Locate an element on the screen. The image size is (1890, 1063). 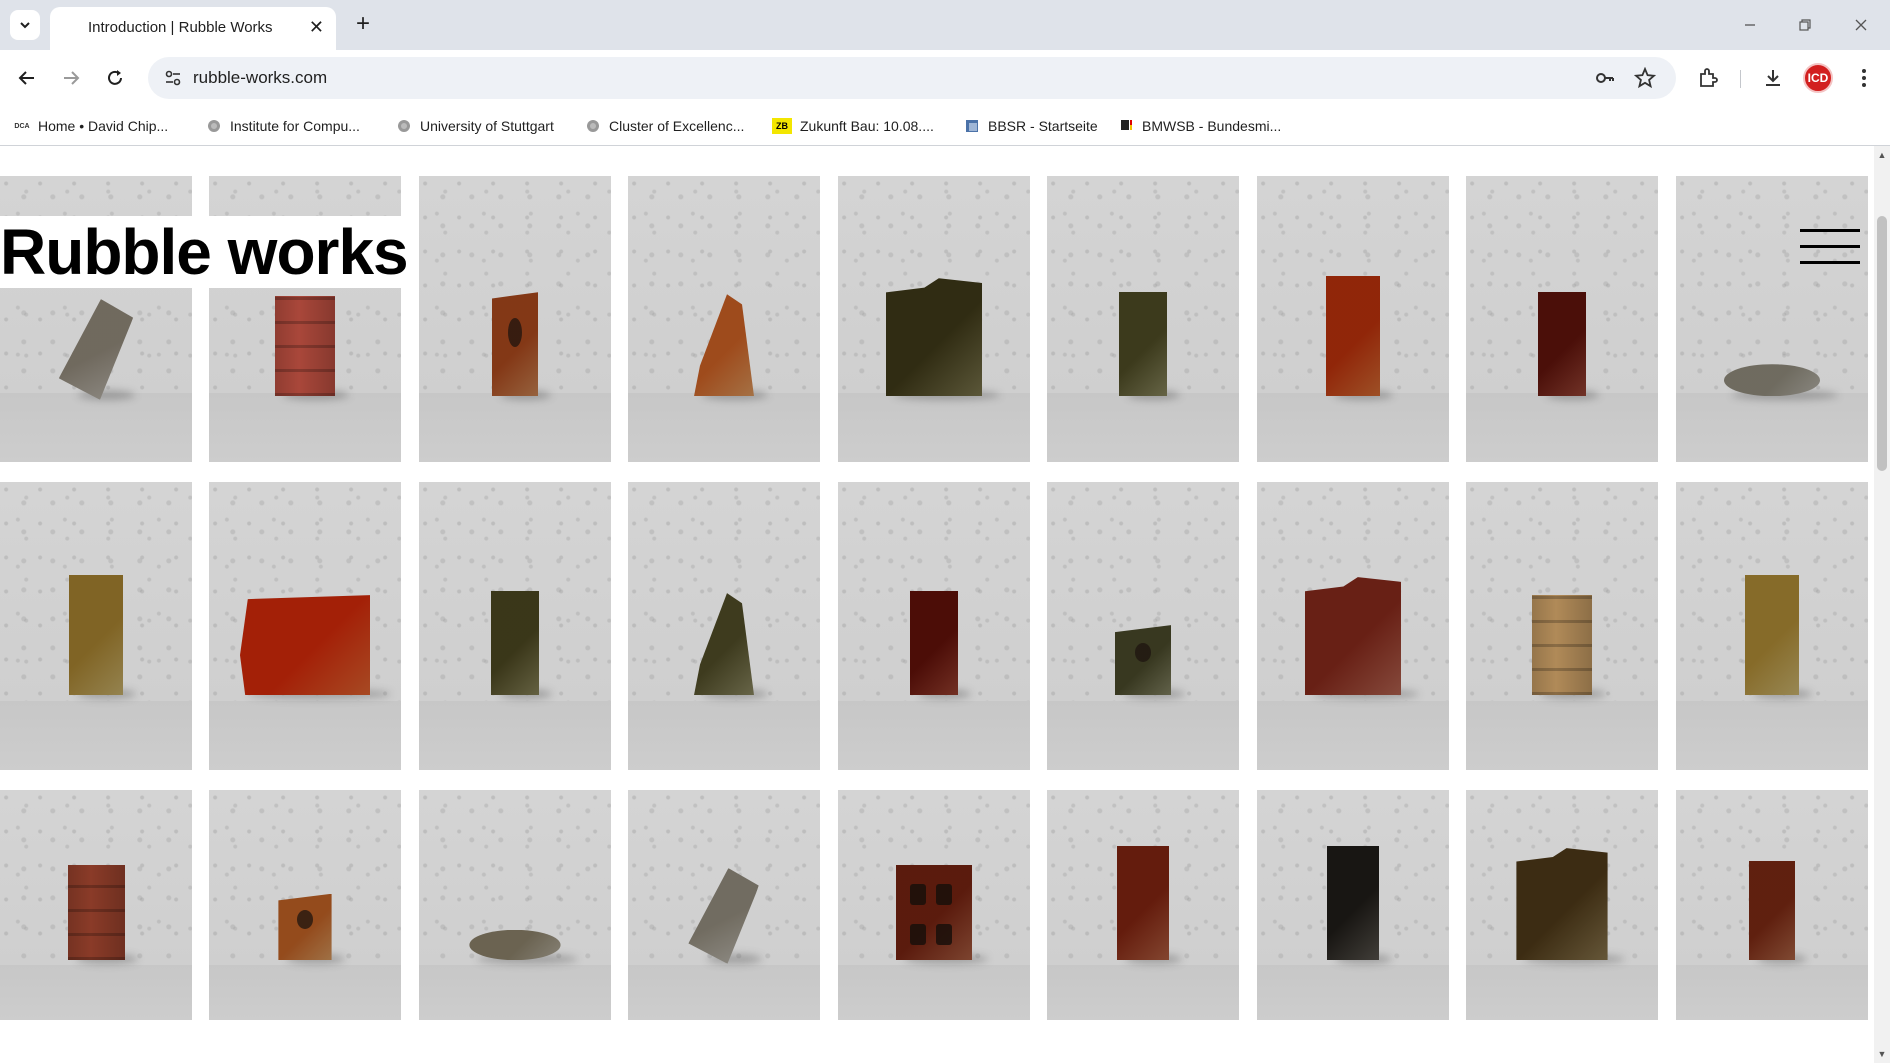
browser-toolbar: rubble-works.com ICD is located at coordinates (945, 78).